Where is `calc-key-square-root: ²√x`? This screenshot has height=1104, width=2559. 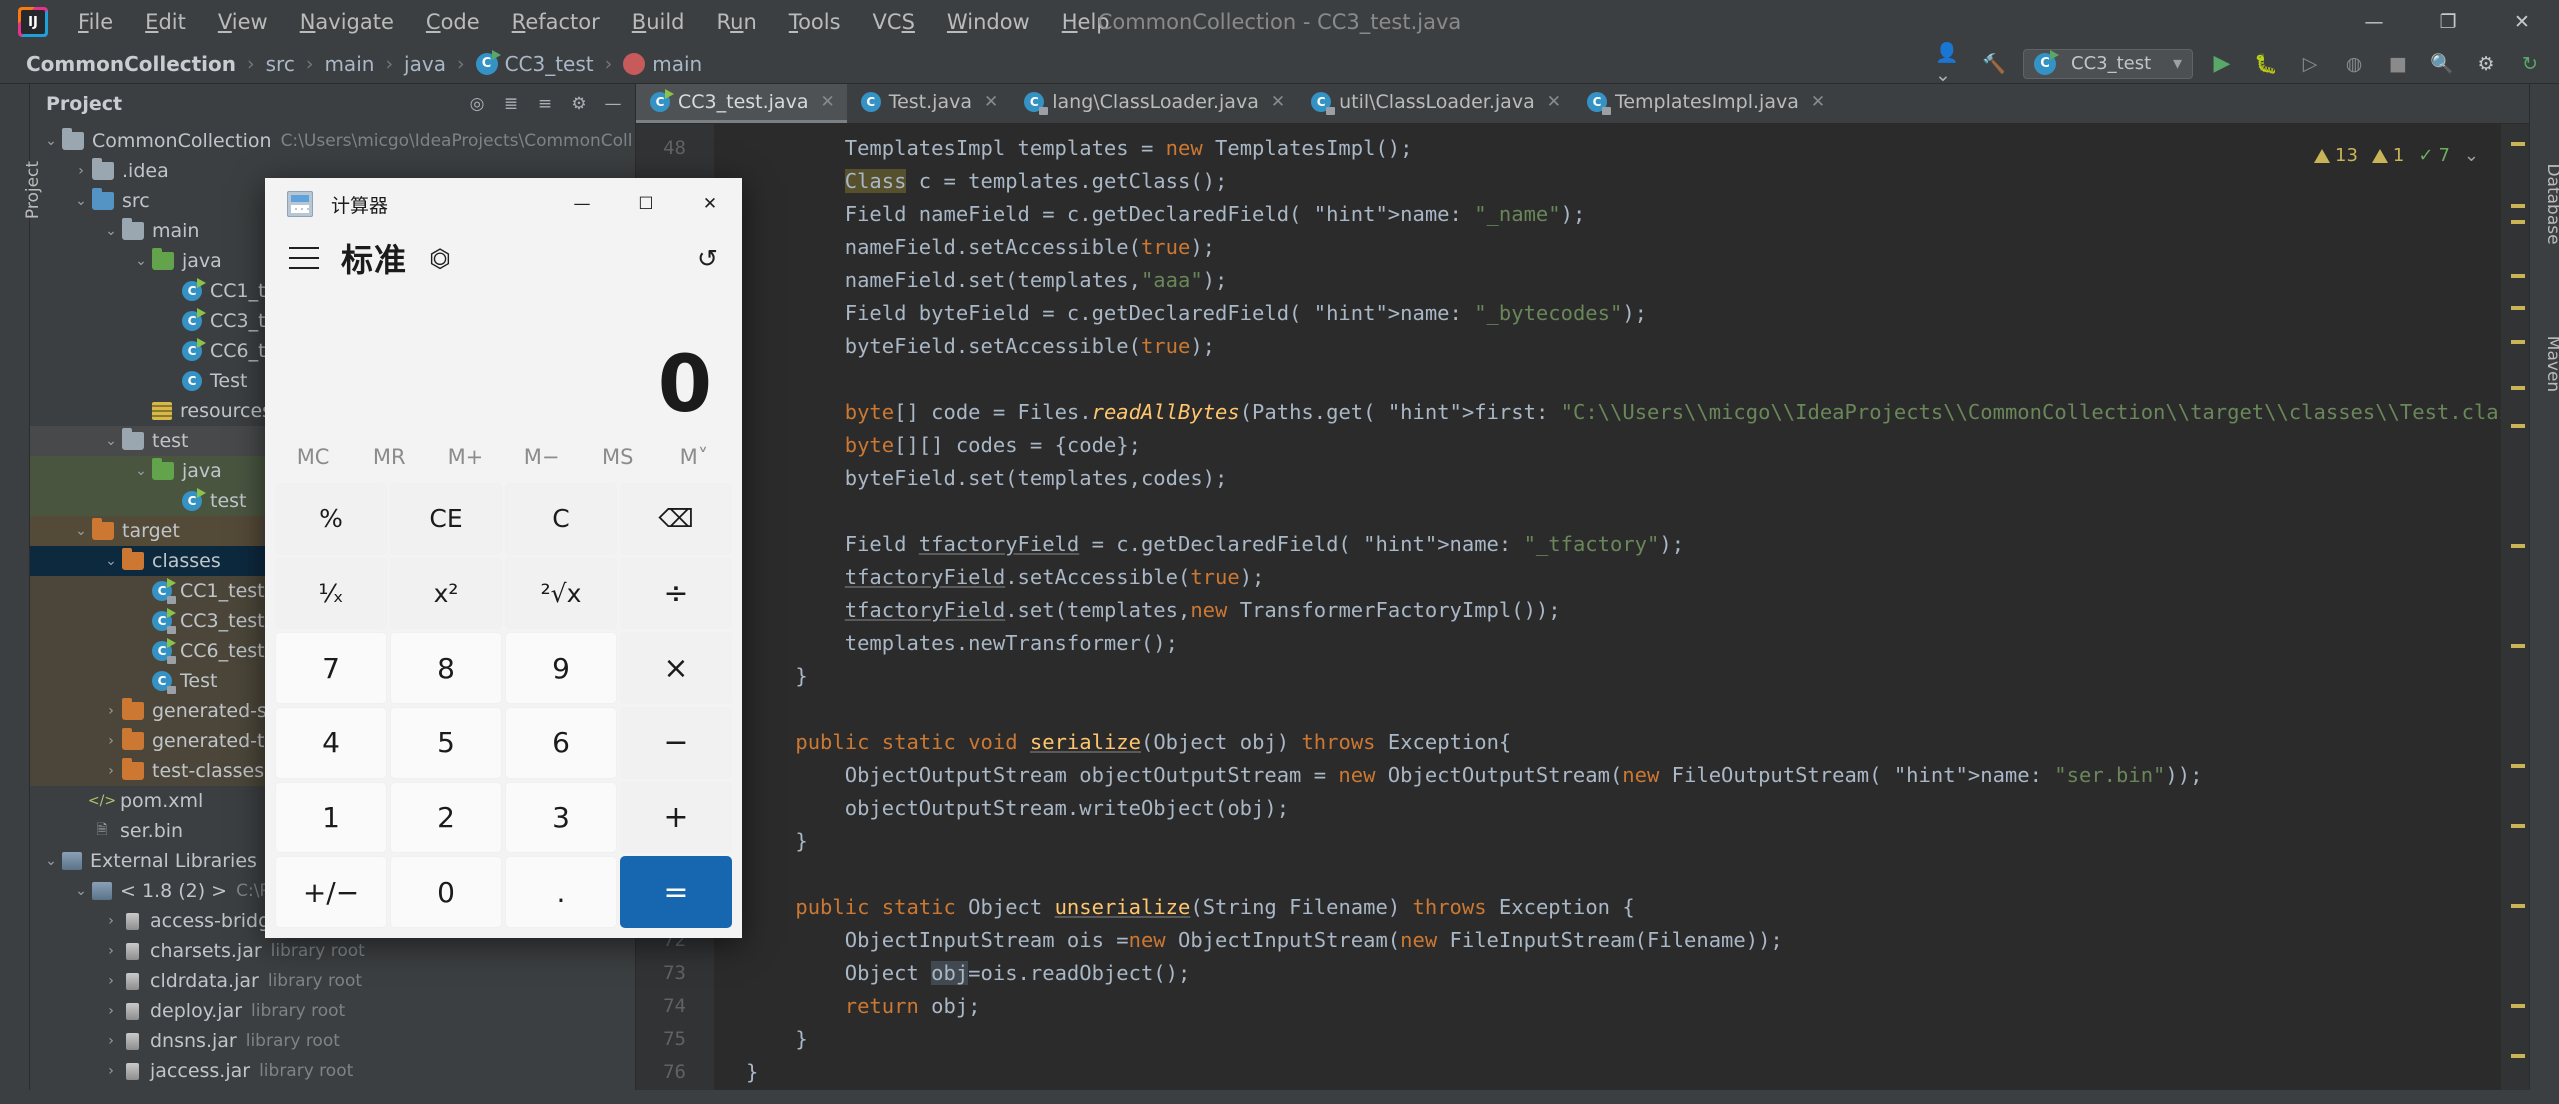 calc-key-square-root: ²√x is located at coordinates (561, 593).